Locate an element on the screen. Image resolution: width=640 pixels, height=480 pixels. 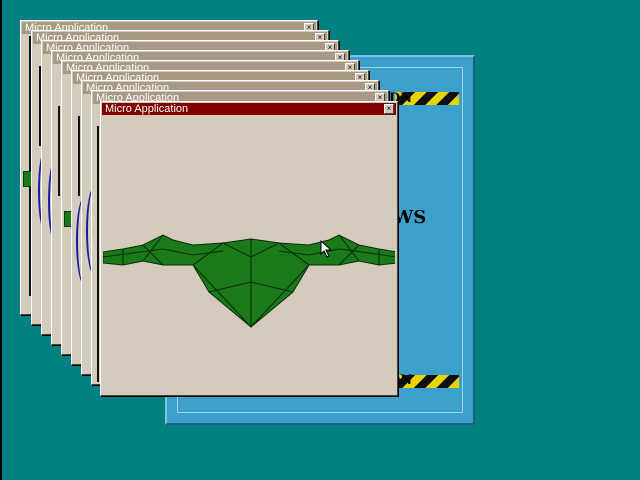
arrow-cursor-icon is located at coordinates (326, 249).